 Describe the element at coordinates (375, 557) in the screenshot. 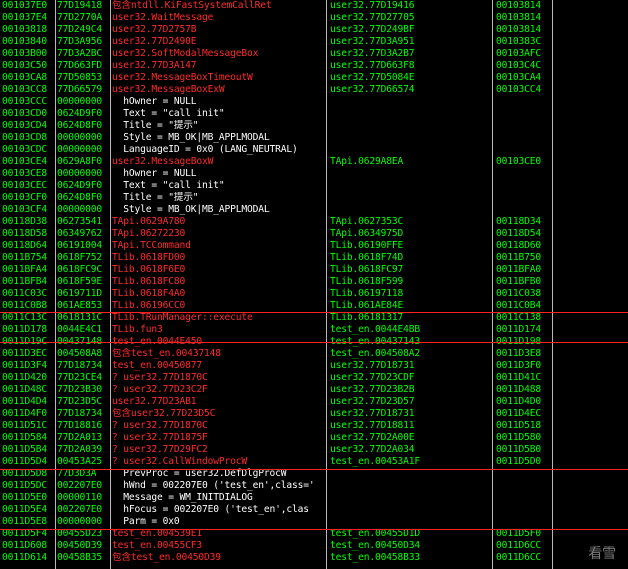

I see `called-from: test_en.00458B33` at that location.